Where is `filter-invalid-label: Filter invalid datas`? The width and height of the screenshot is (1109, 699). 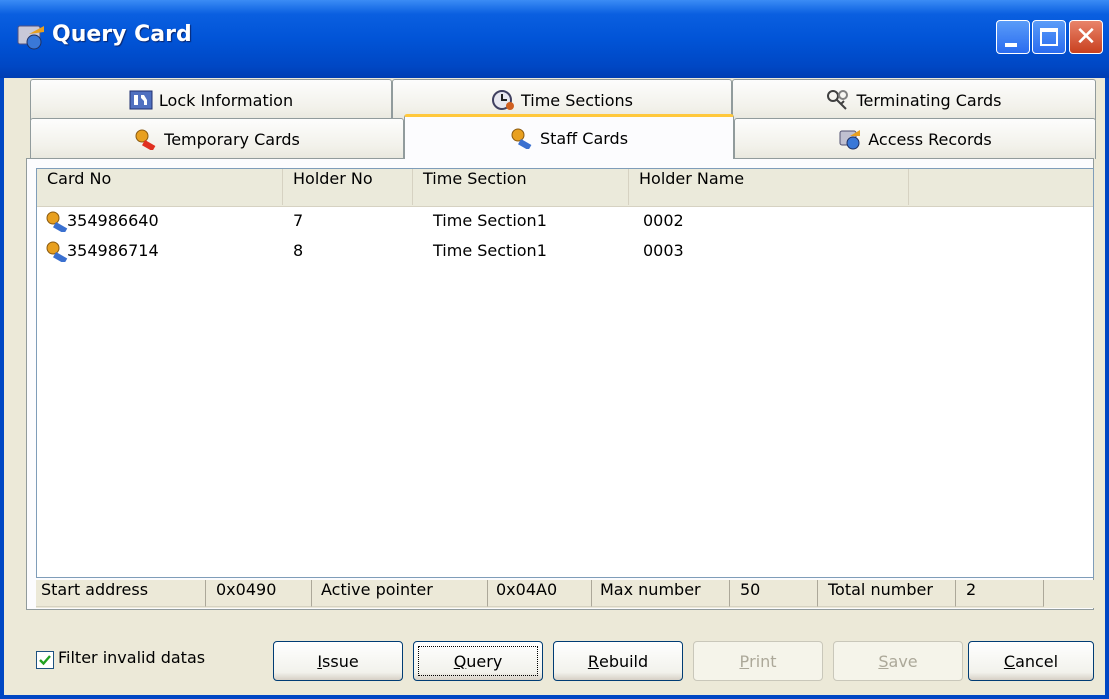
filter-invalid-label: Filter invalid datas is located at coordinates (131, 657).